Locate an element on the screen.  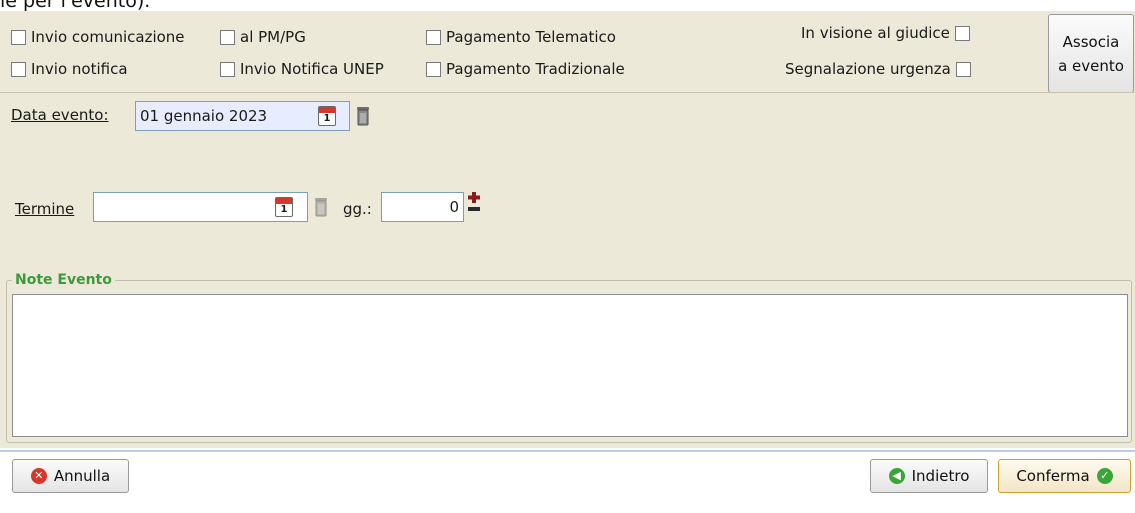
back-arrow-icon: ◀ is located at coordinates (896, 476).